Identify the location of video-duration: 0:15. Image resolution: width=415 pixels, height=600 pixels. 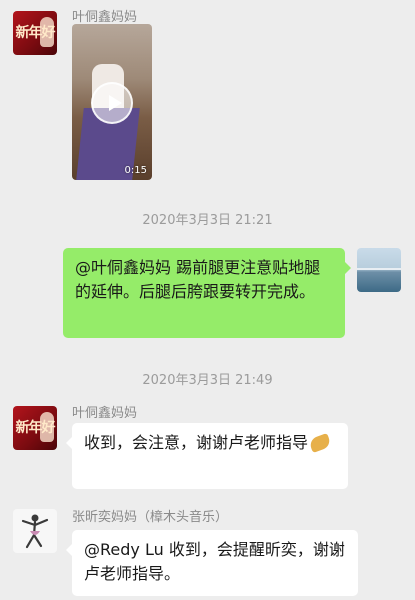
(135, 170).